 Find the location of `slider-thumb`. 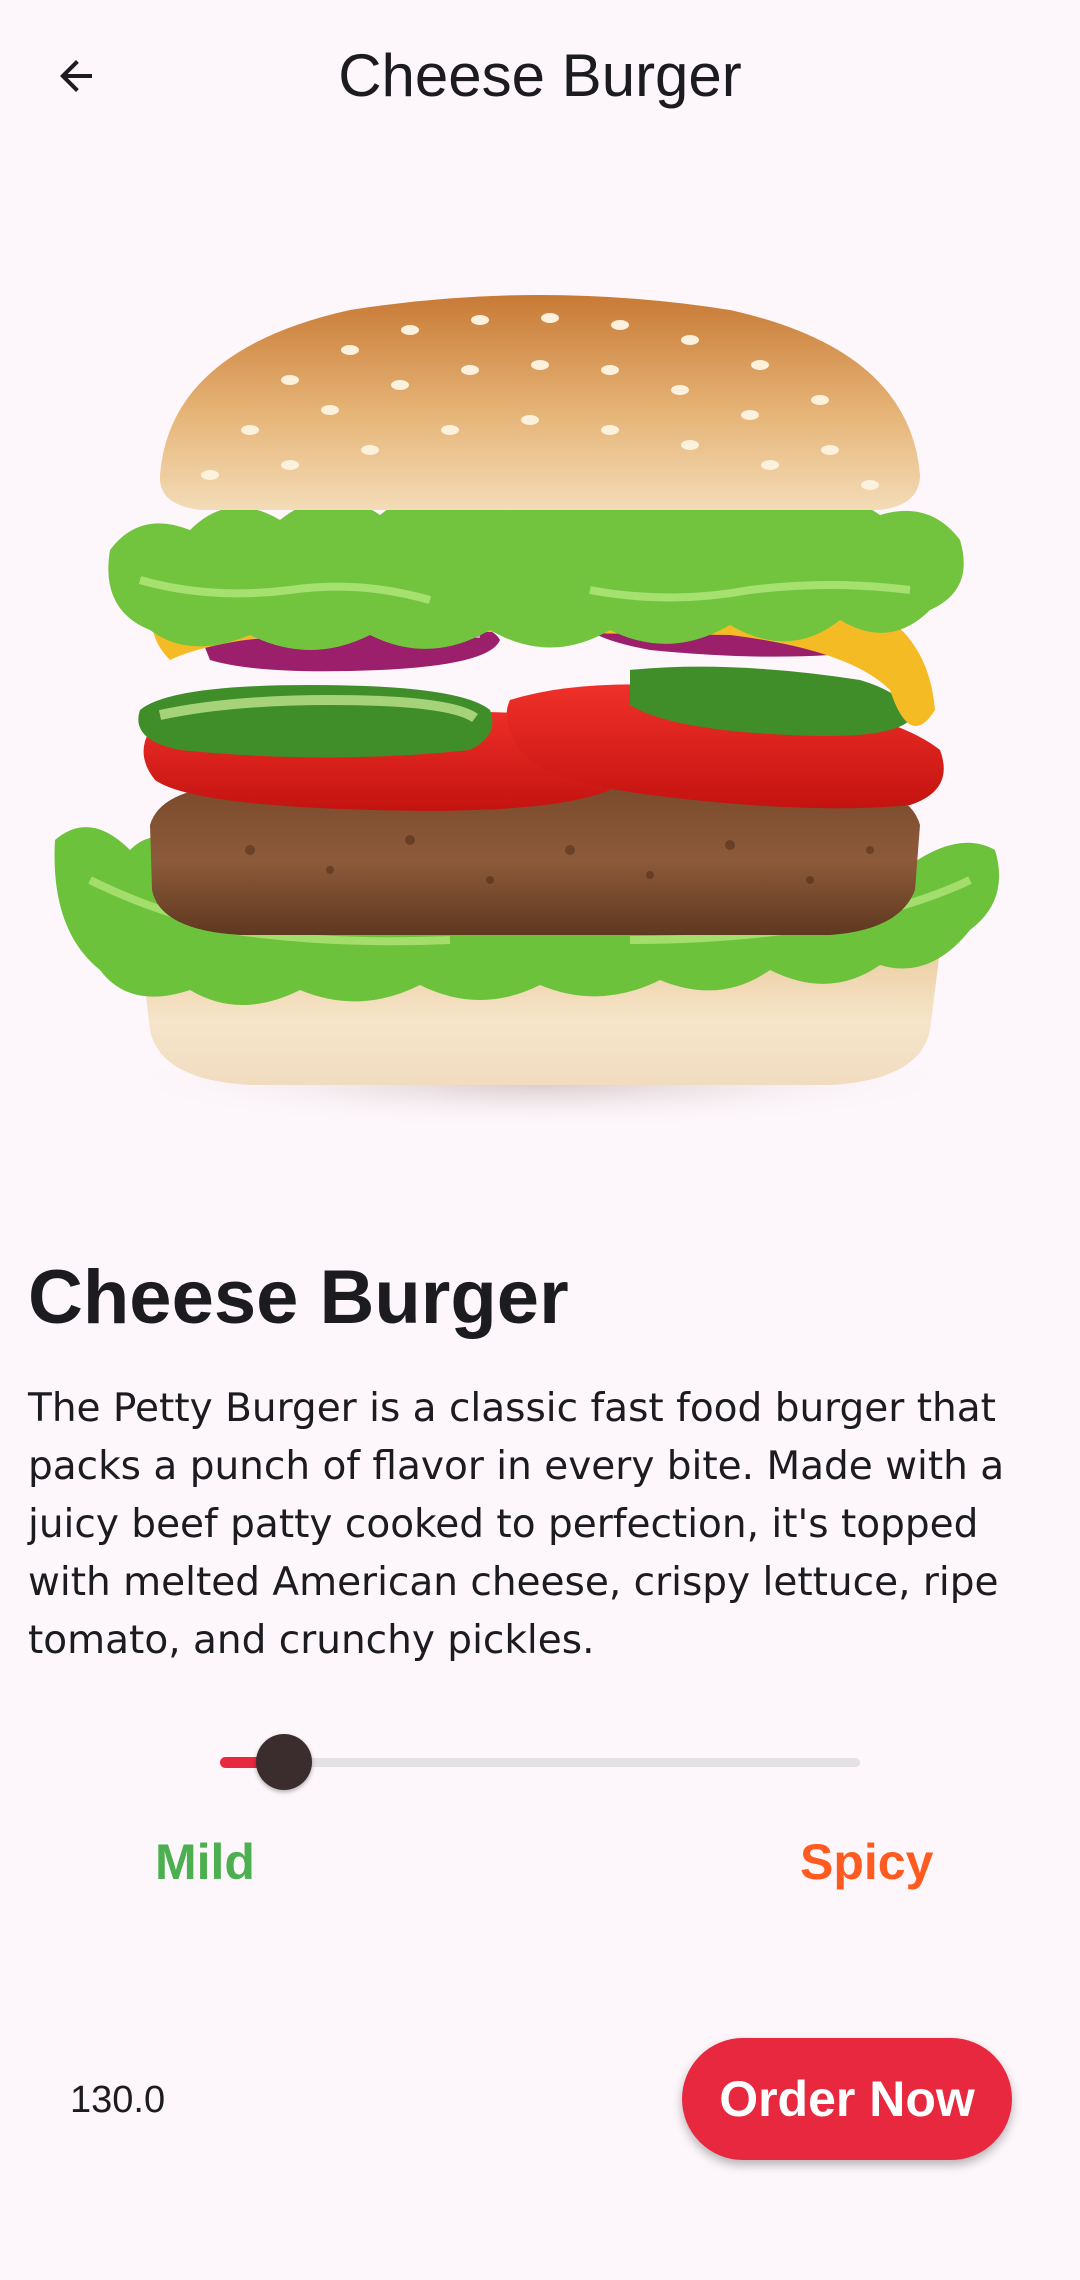

slider-thumb is located at coordinates (284, 1762).